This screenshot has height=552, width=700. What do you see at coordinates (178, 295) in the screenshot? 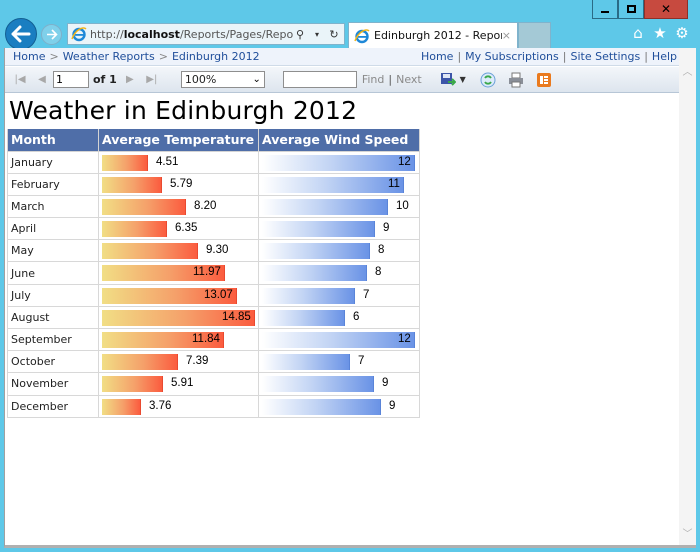
I see `temperature-bar-wrap: 13.07` at bounding box center [178, 295].